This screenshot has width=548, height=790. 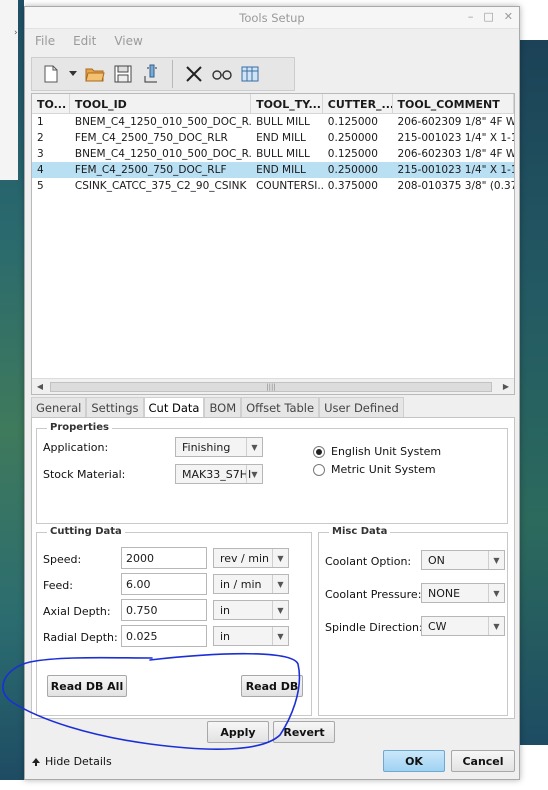 I want to click on cutting-data-title: Cutting Data, so click(x=86, y=531).